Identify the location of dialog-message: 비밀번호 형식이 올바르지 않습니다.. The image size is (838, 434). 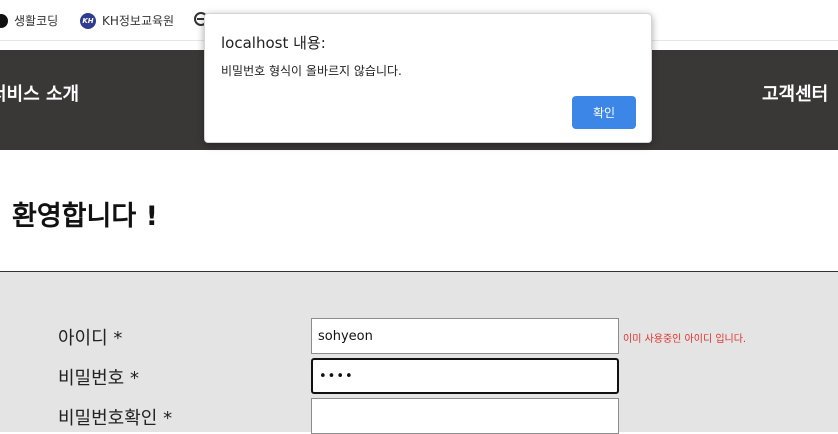
(311, 71).